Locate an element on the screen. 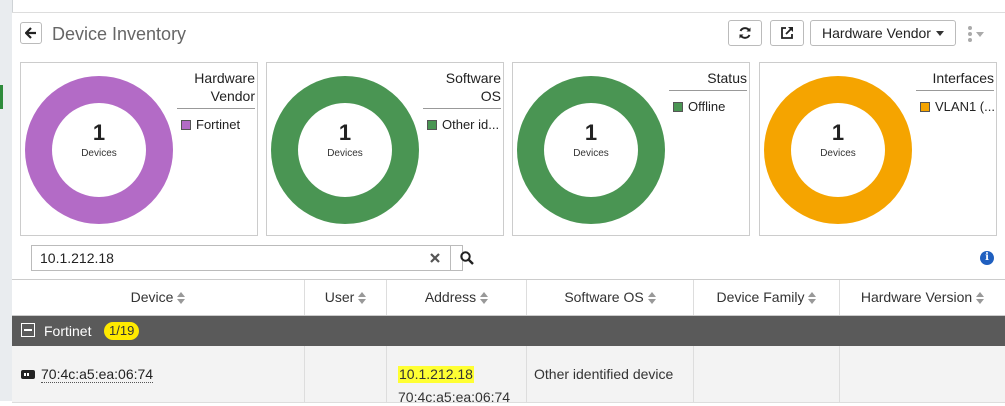 This screenshot has height=406, width=1005. back-button is located at coordinates (31, 33).